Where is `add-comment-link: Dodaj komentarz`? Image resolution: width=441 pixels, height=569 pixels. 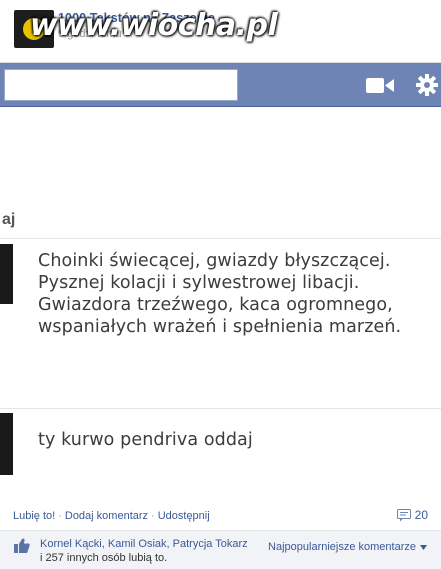 add-comment-link: Dodaj komentarz is located at coordinates (106, 516).